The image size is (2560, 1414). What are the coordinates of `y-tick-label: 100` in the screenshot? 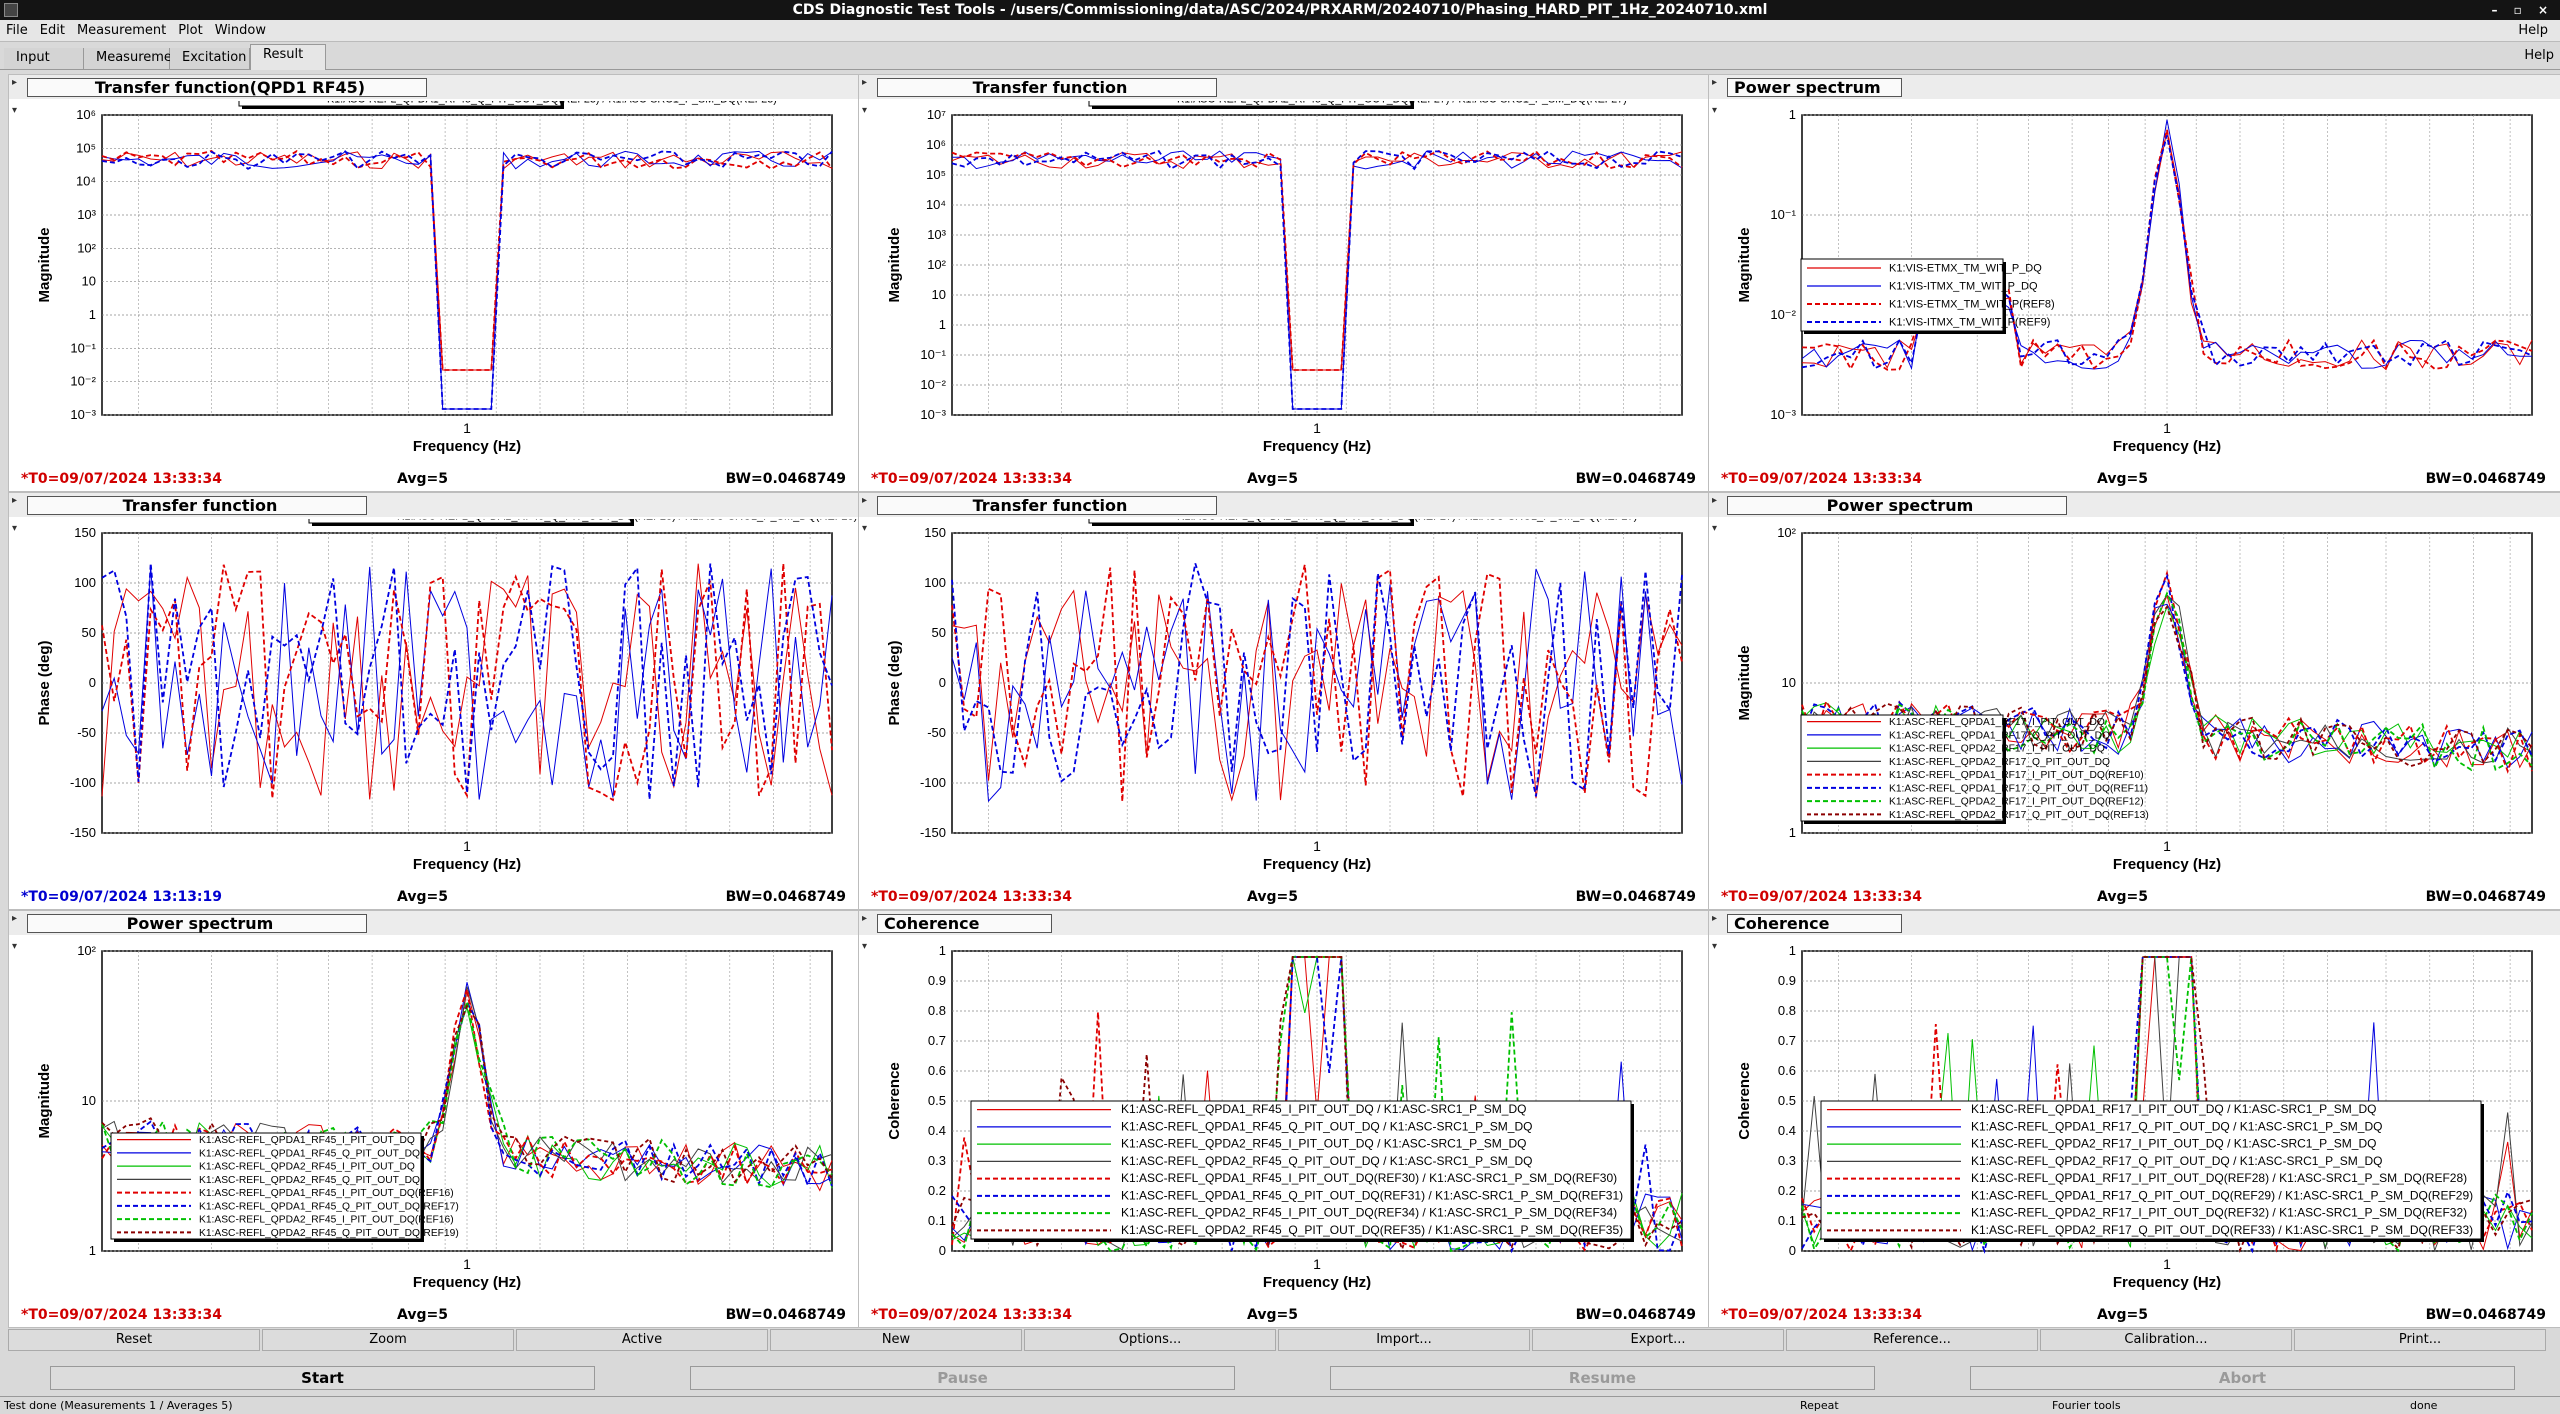 It's located at (935, 582).